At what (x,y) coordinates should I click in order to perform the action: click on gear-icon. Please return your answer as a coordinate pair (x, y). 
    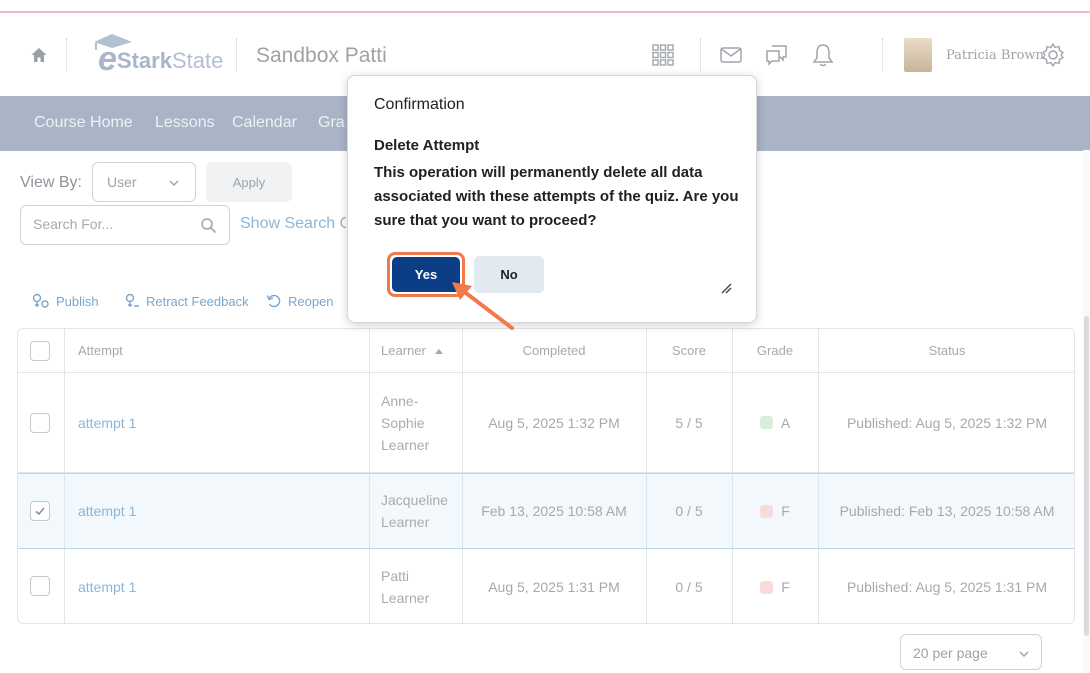
    Looking at the image, I should click on (1053, 55).